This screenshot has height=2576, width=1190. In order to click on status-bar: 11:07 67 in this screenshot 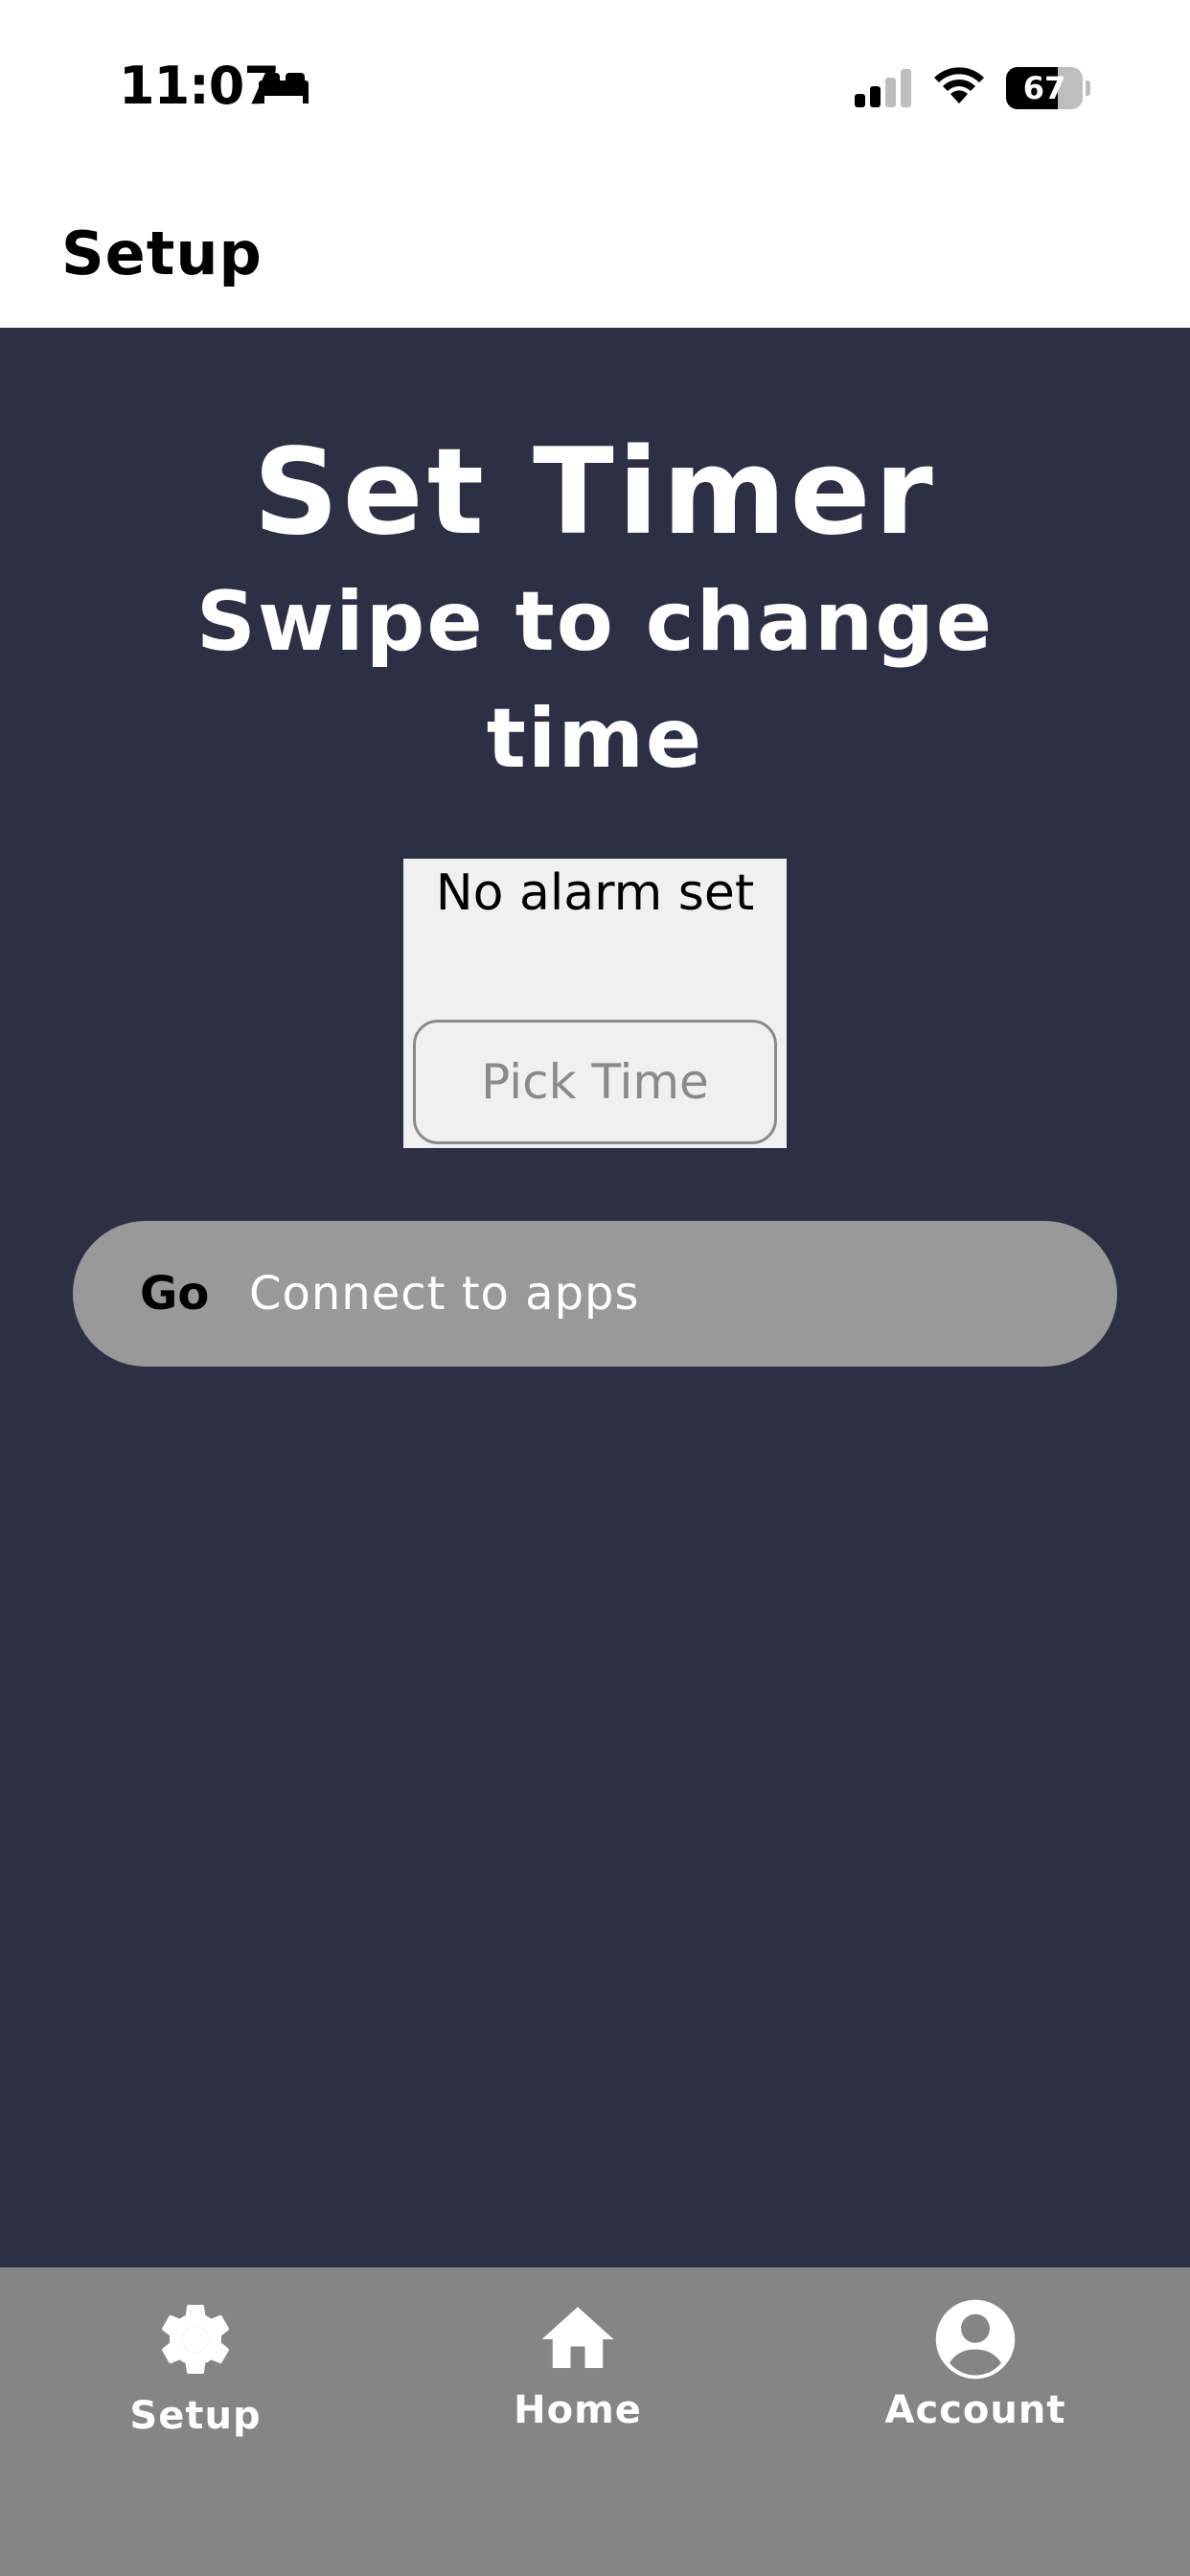, I will do `click(595, 86)`.